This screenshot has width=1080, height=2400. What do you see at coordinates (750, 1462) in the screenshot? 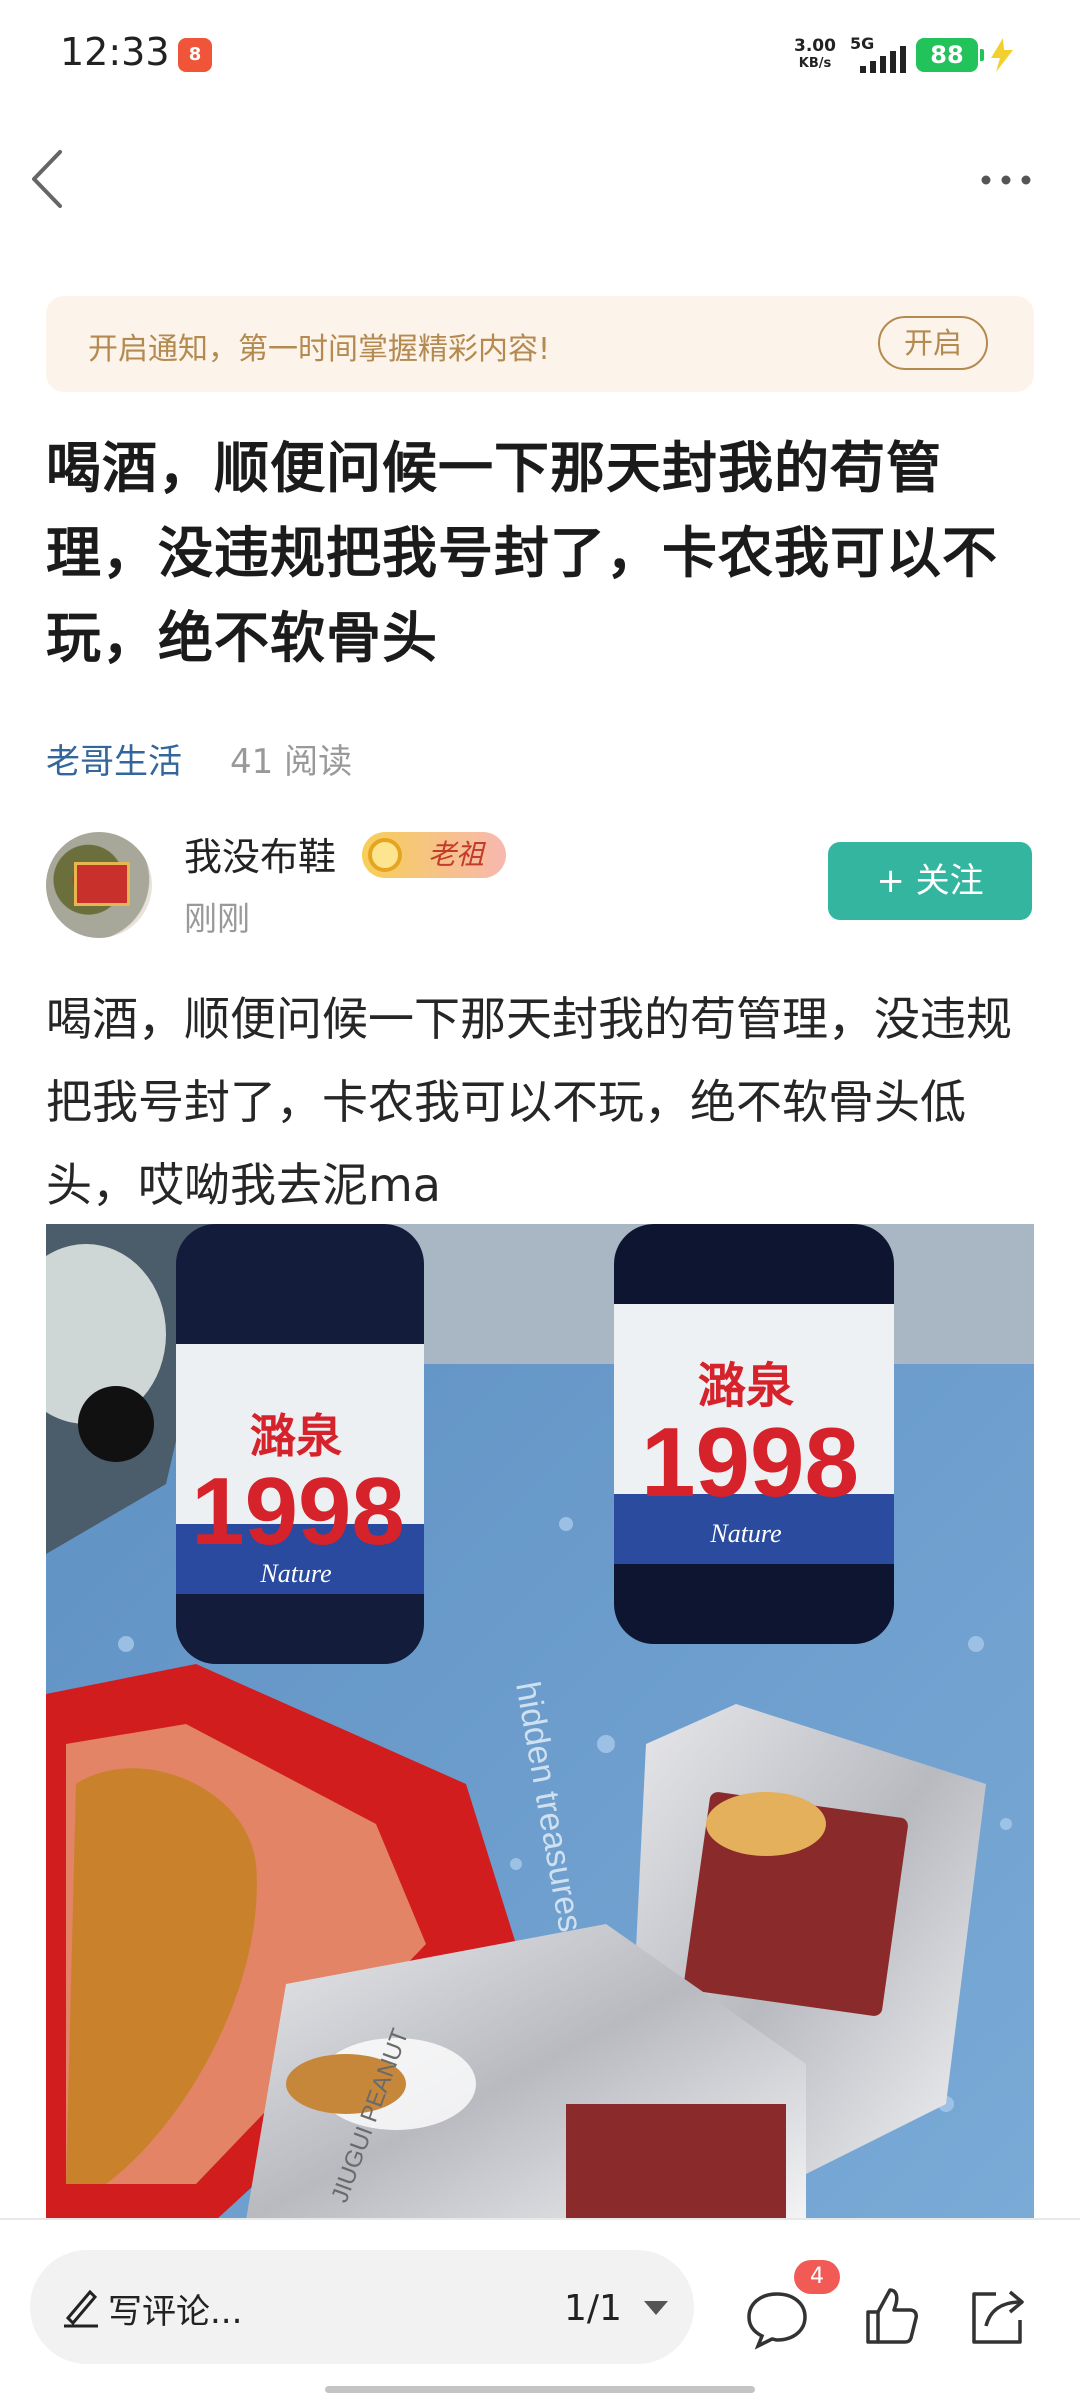
I see `right-bottle-number: 1998` at bounding box center [750, 1462].